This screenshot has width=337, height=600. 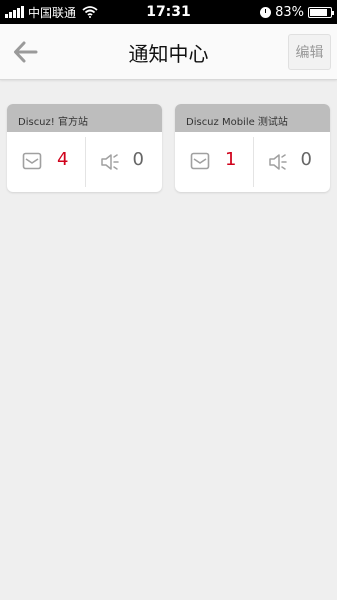 What do you see at coordinates (318, 12) in the screenshot?
I see `battery-fill` at bounding box center [318, 12].